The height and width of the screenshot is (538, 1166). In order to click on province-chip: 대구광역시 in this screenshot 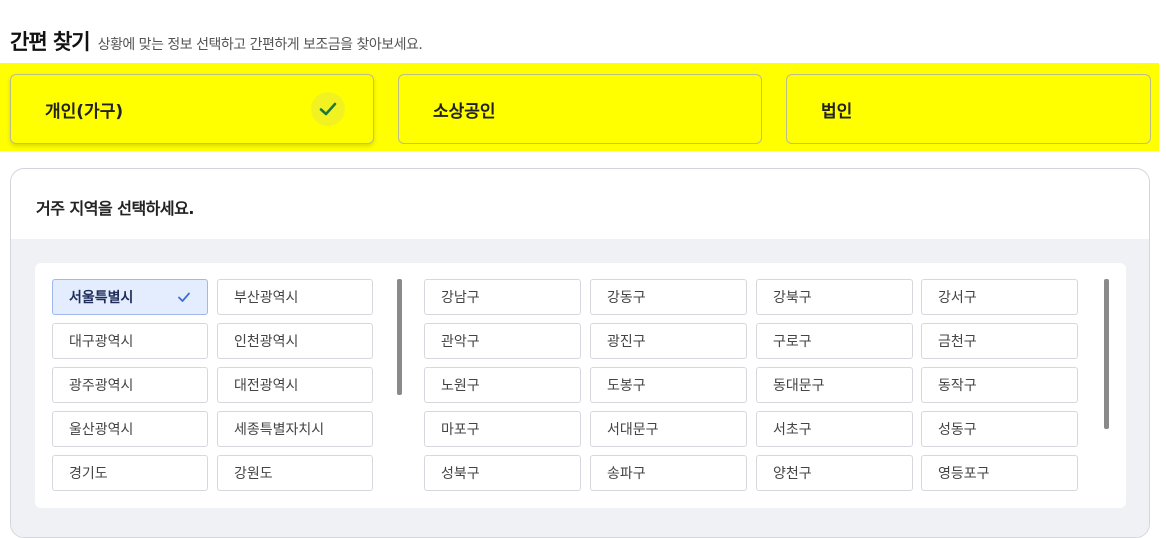, I will do `click(130, 341)`.